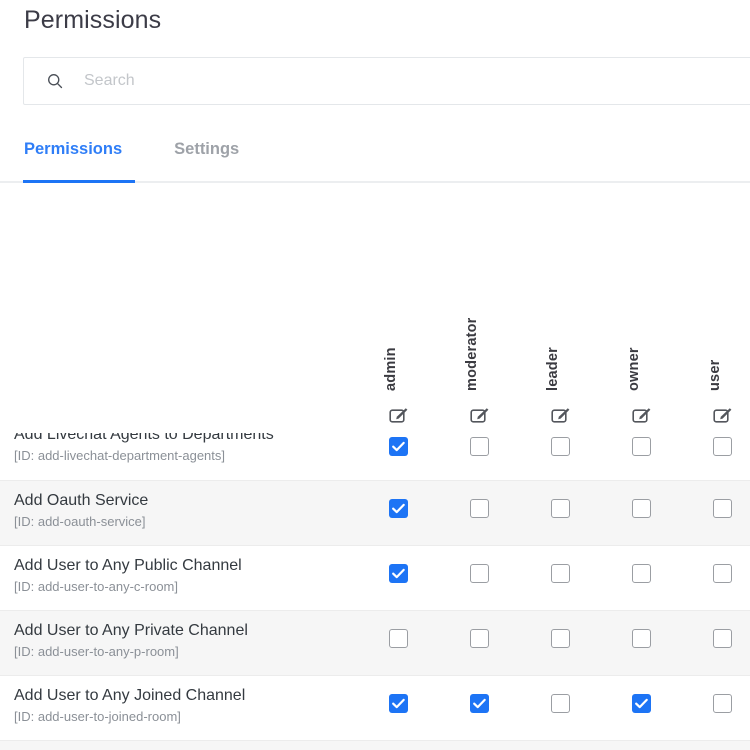 Image resolution: width=750 pixels, height=750 pixels. I want to click on page-title: Permissions, so click(93, 20).